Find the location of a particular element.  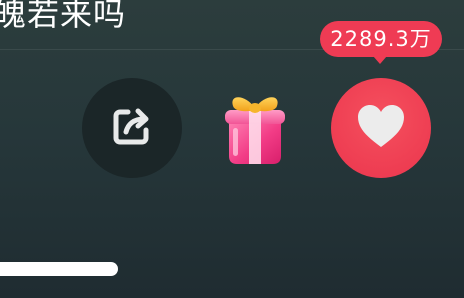

gift-button is located at coordinates (255, 128).